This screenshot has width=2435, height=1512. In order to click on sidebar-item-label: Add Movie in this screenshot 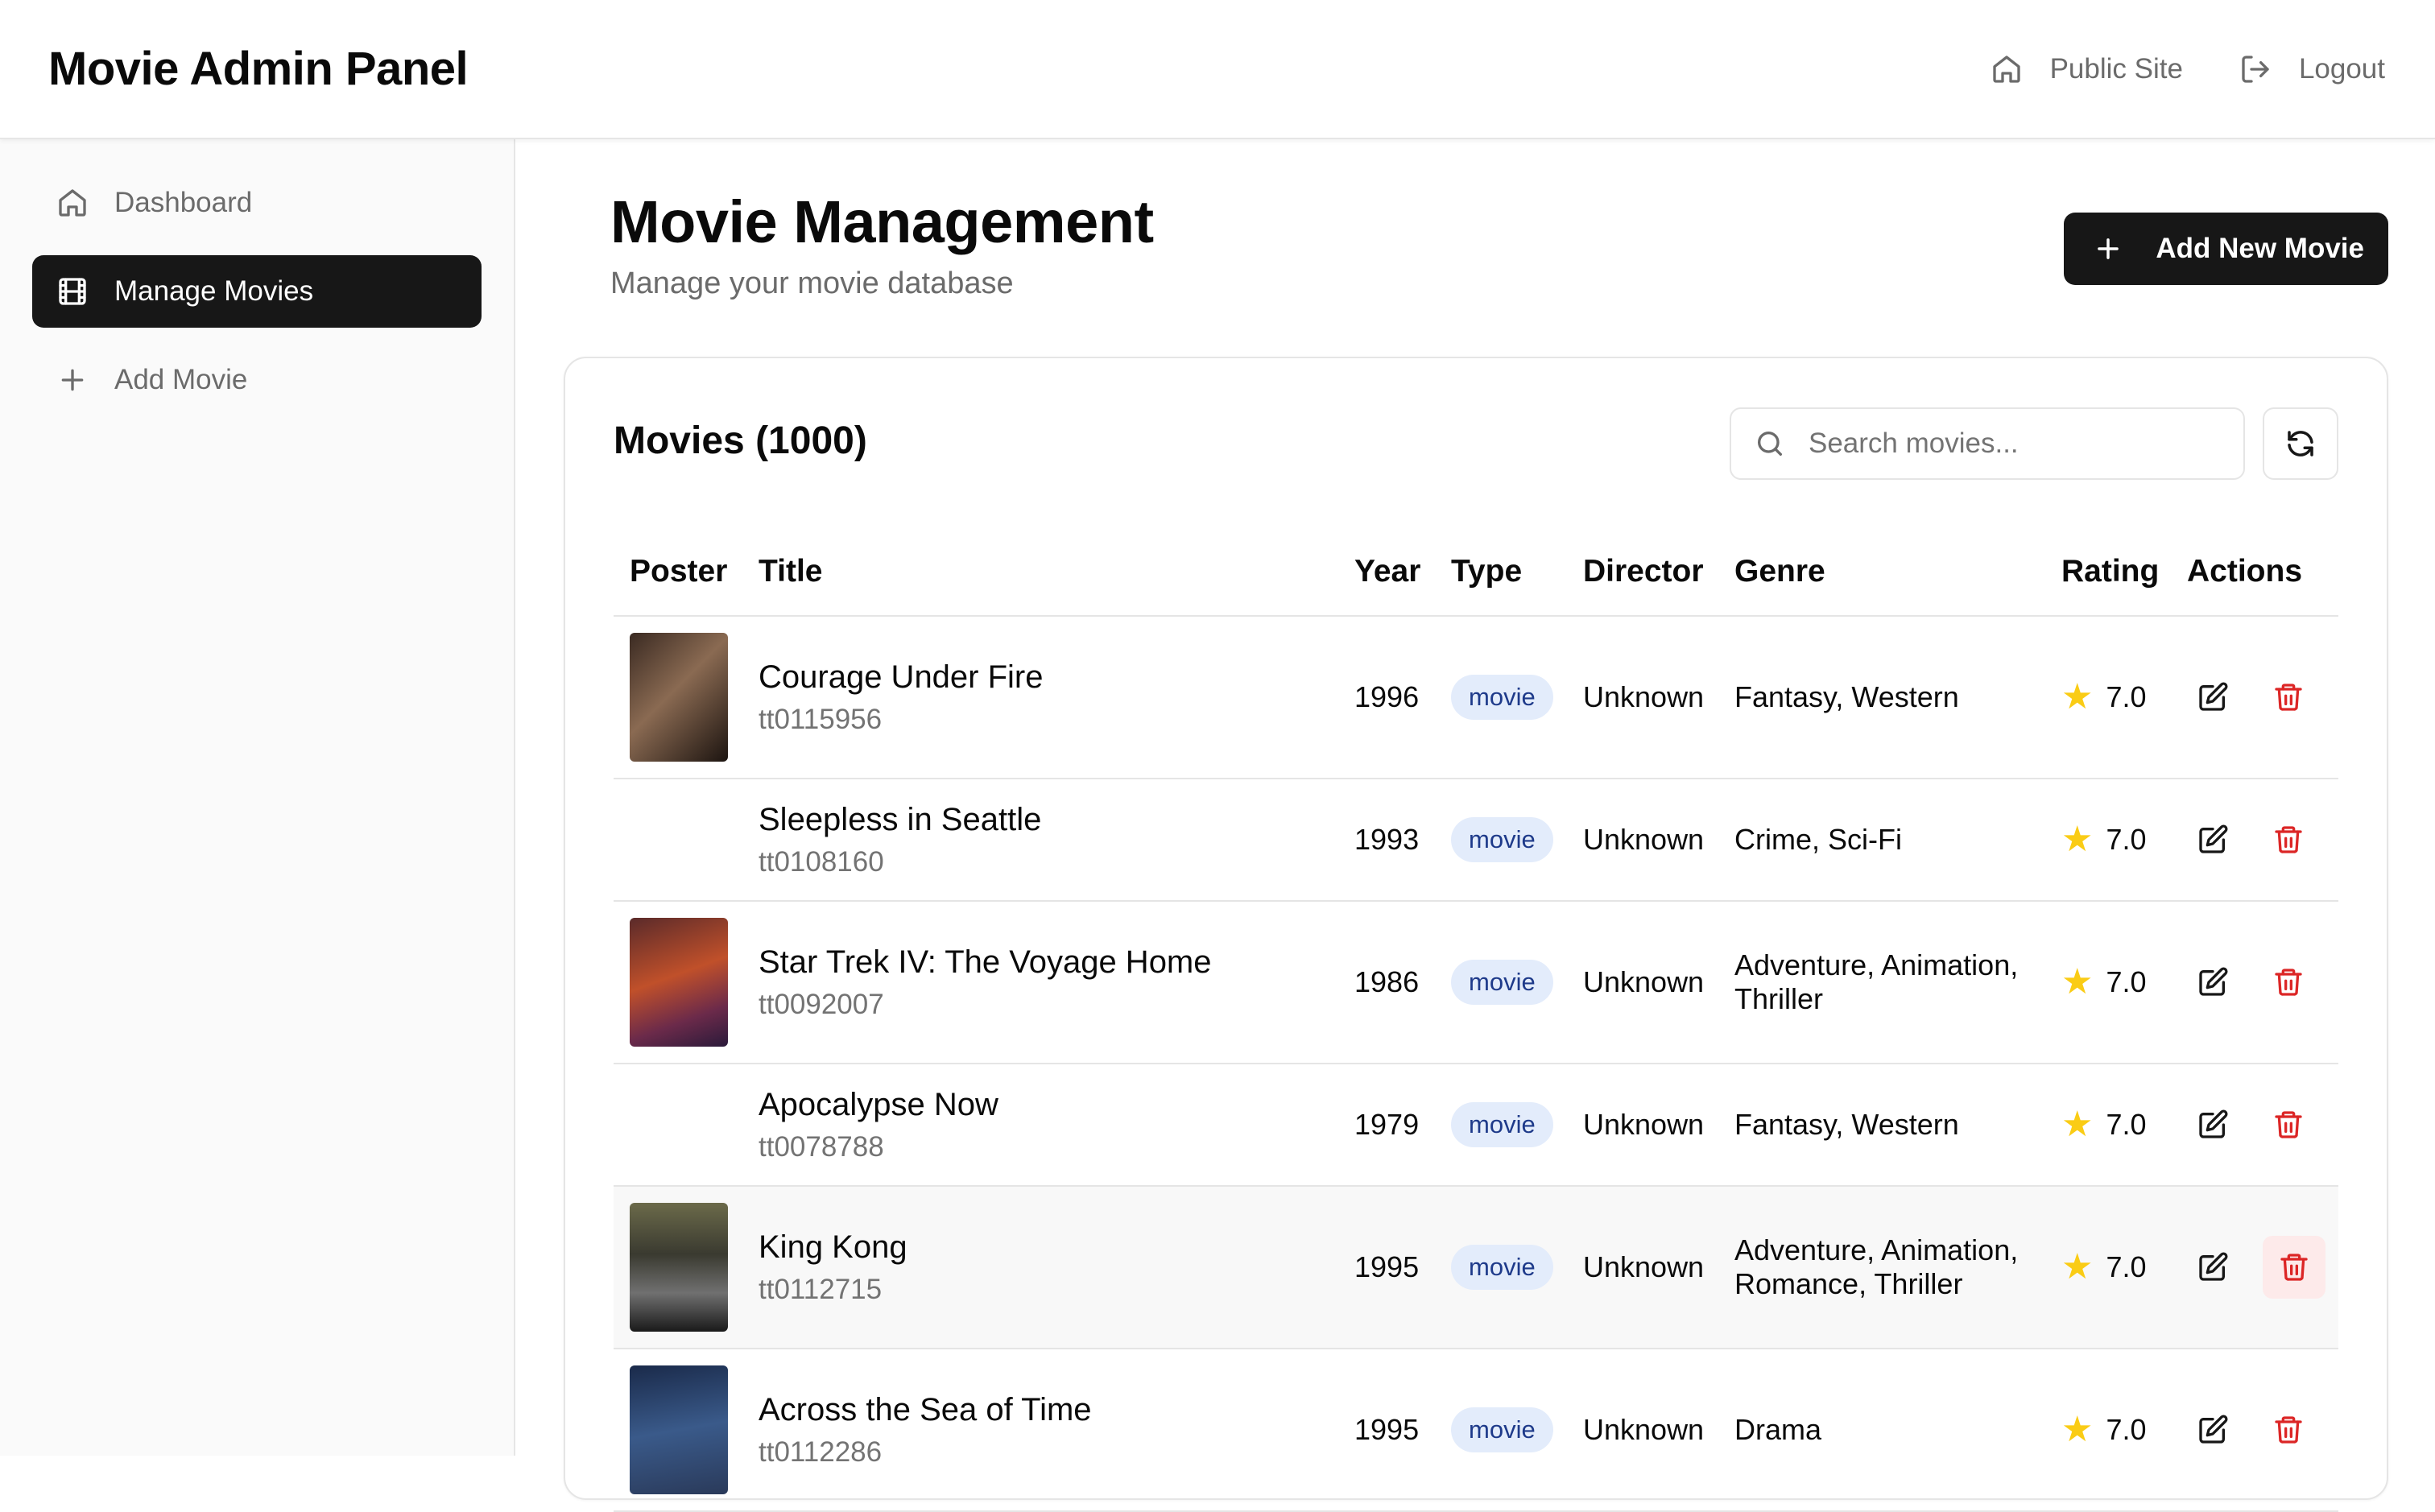, I will do `click(181, 379)`.